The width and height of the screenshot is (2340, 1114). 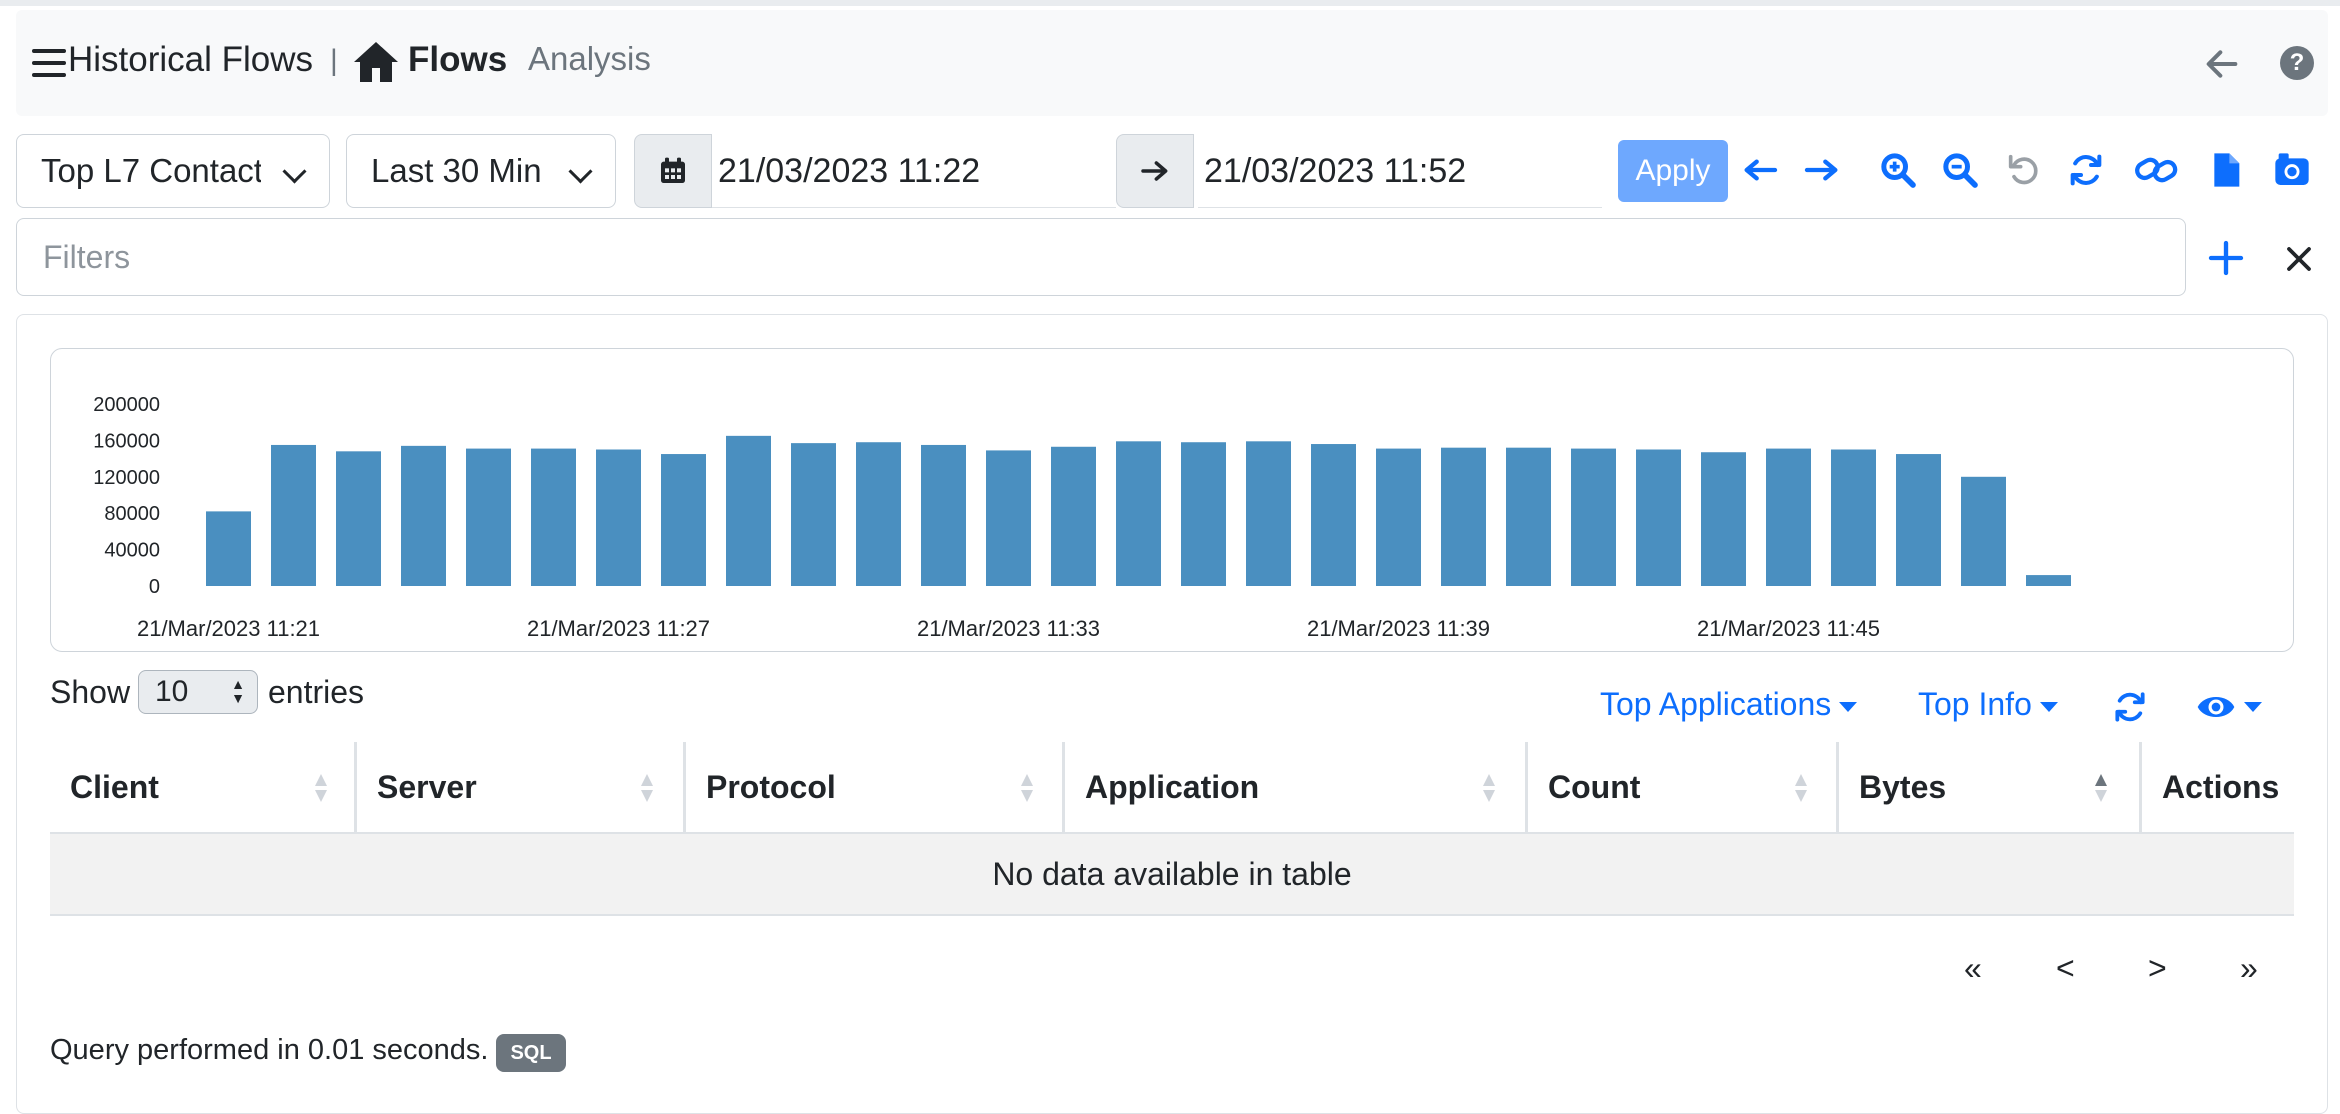 I want to click on view-select: Top L7 Contacts, so click(x=173, y=171).